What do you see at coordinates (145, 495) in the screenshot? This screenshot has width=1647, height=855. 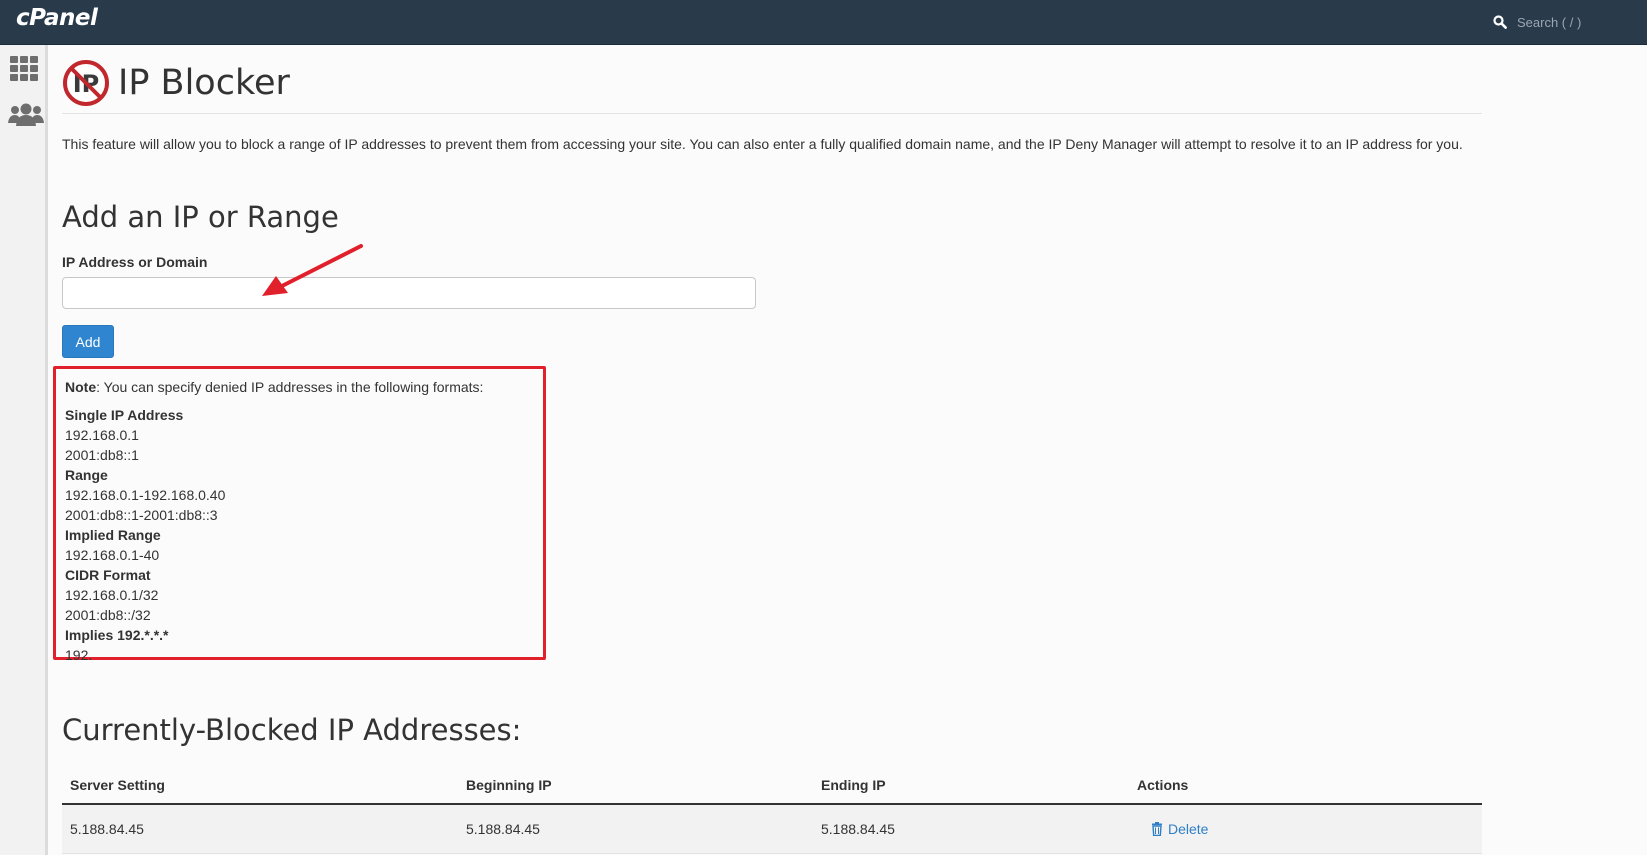 I see `format-example: 192.168.0.1-192.168.0.40` at bounding box center [145, 495].